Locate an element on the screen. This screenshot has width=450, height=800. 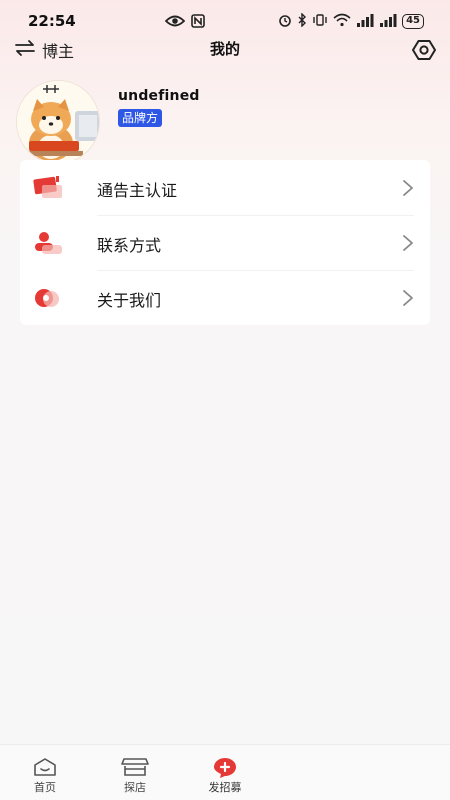
status-bar: 22:54 45 is located at coordinates (225, 20).